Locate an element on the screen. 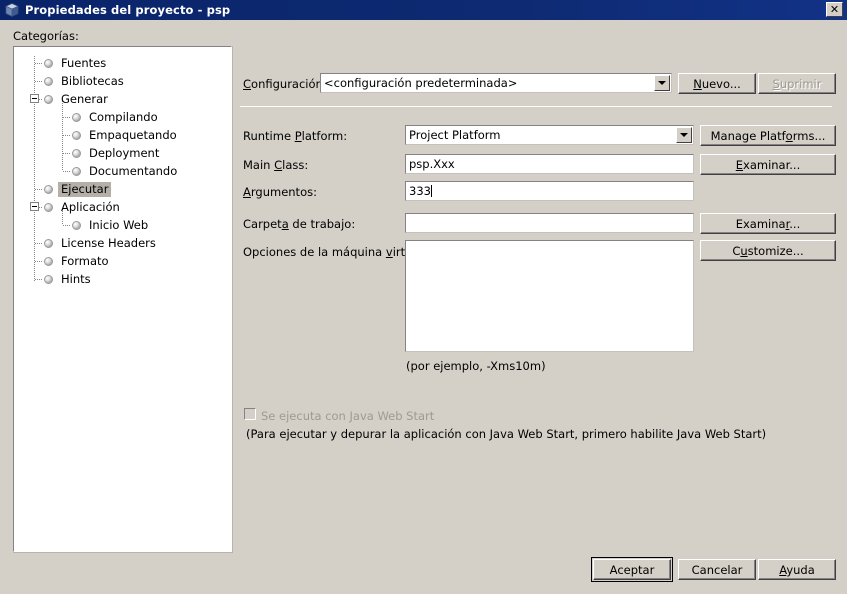 This screenshot has height=594, width=847. title-bar: Propiedades del proyecto - psp ✕ is located at coordinates (423, 10).